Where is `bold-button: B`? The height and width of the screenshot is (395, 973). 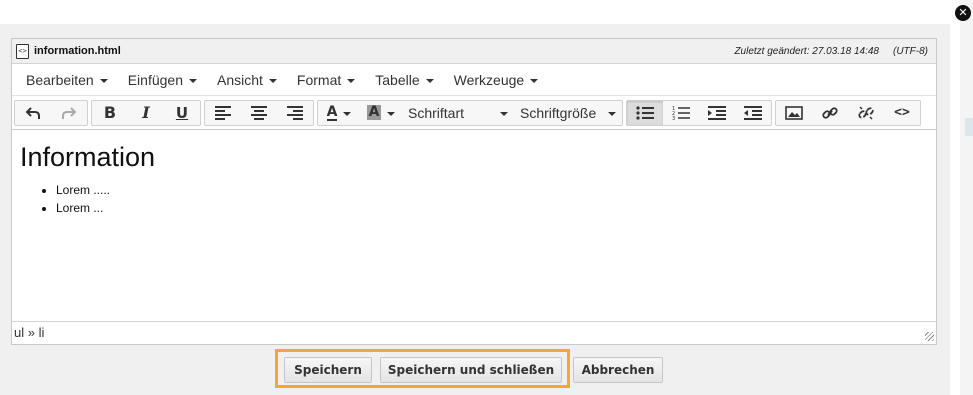 bold-button: B is located at coordinates (110, 113).